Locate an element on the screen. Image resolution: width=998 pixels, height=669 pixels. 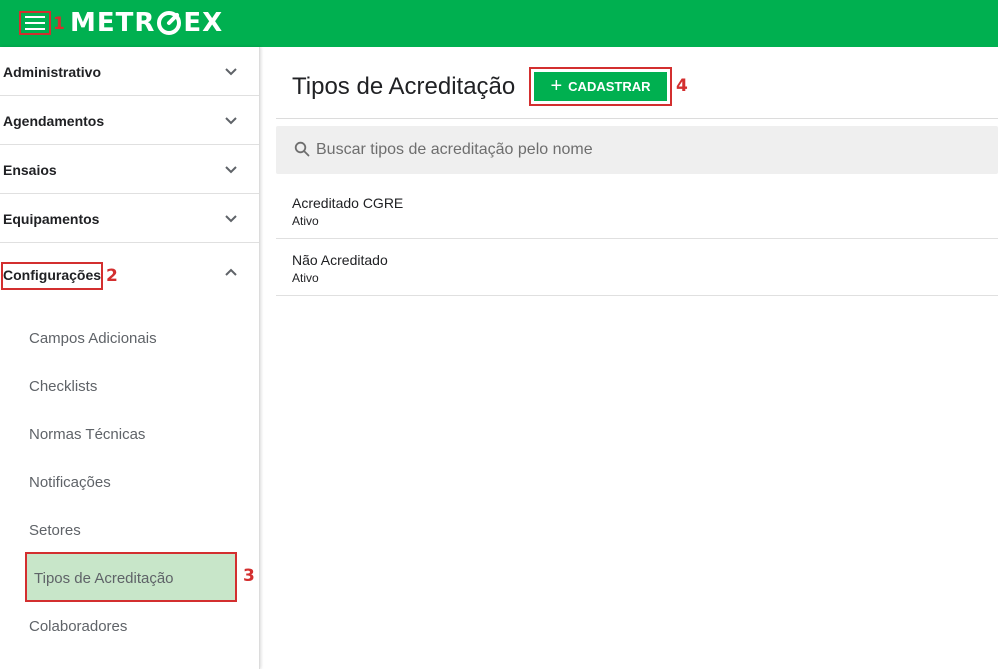
list-item: Acreditado CGRE Ativo is located at coordinates (637, 210).